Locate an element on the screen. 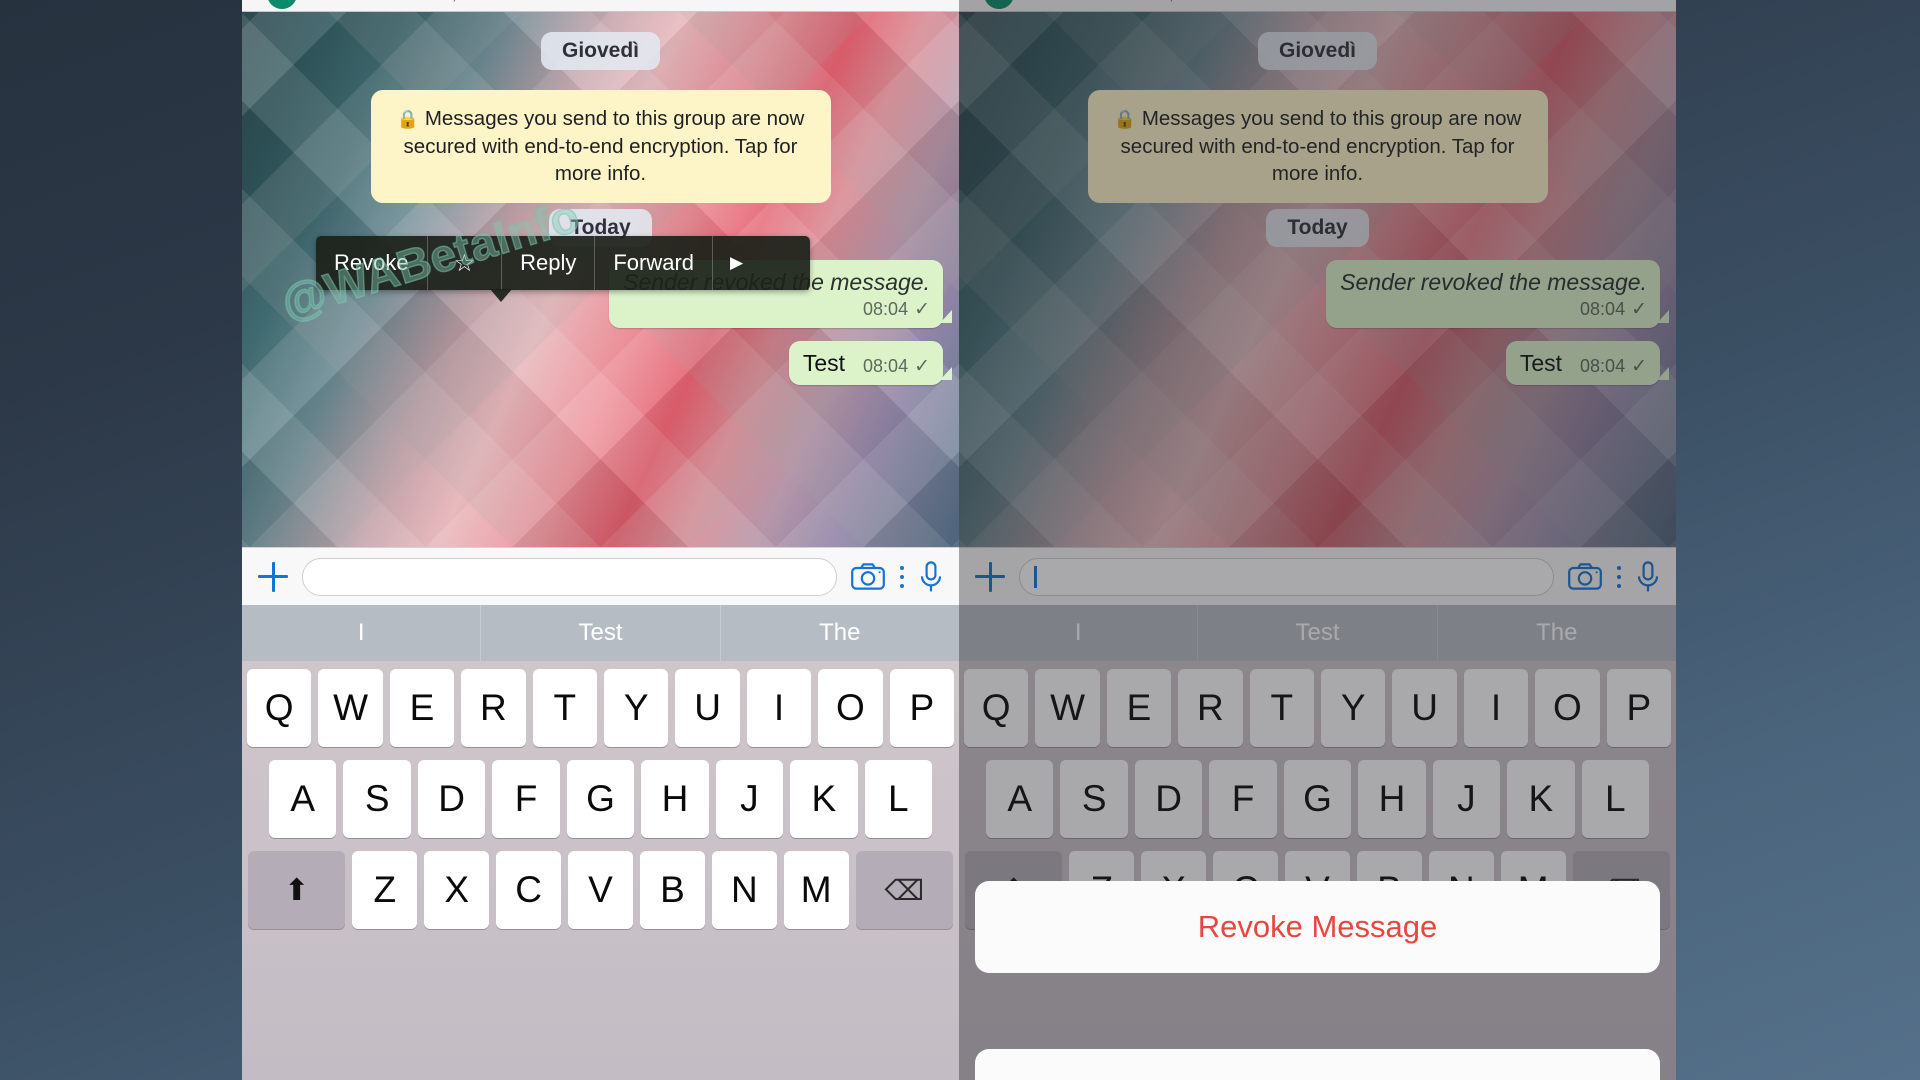 The image size is (1920, 1080). key-u: U is located at coordinates (707, 708).